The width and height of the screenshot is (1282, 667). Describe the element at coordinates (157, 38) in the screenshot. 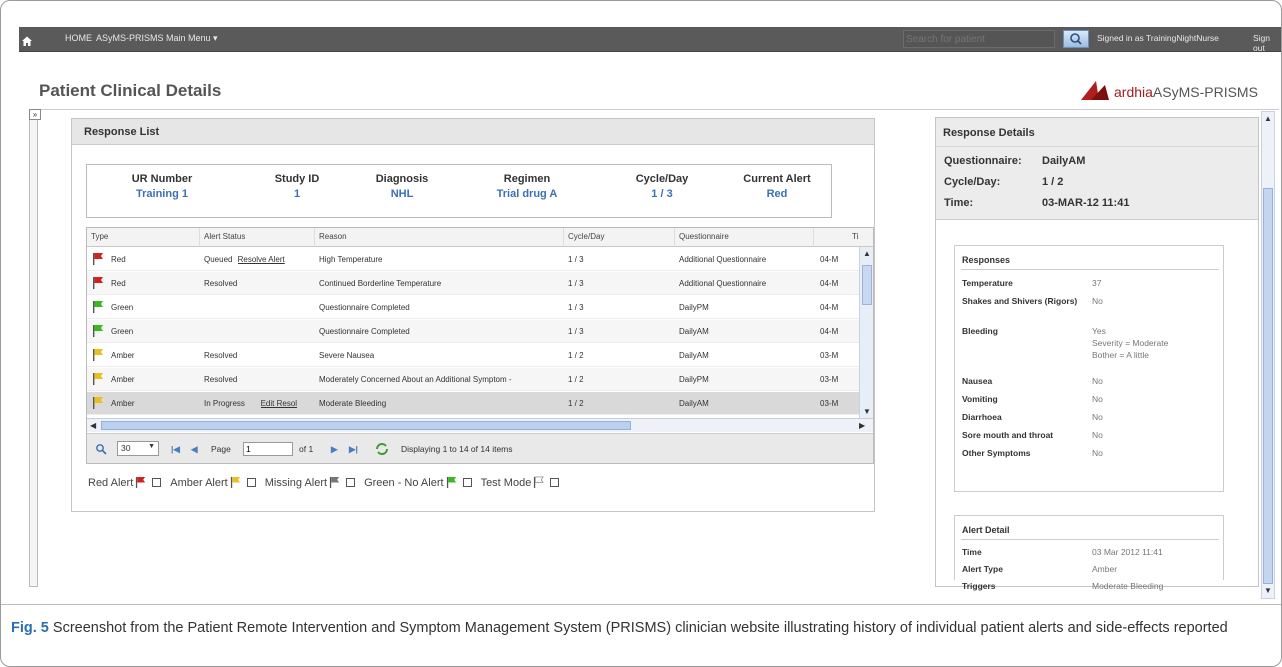

I see `main-menu-dropdown: ASyMS-PRISMS Main Menu ▾` at that location.